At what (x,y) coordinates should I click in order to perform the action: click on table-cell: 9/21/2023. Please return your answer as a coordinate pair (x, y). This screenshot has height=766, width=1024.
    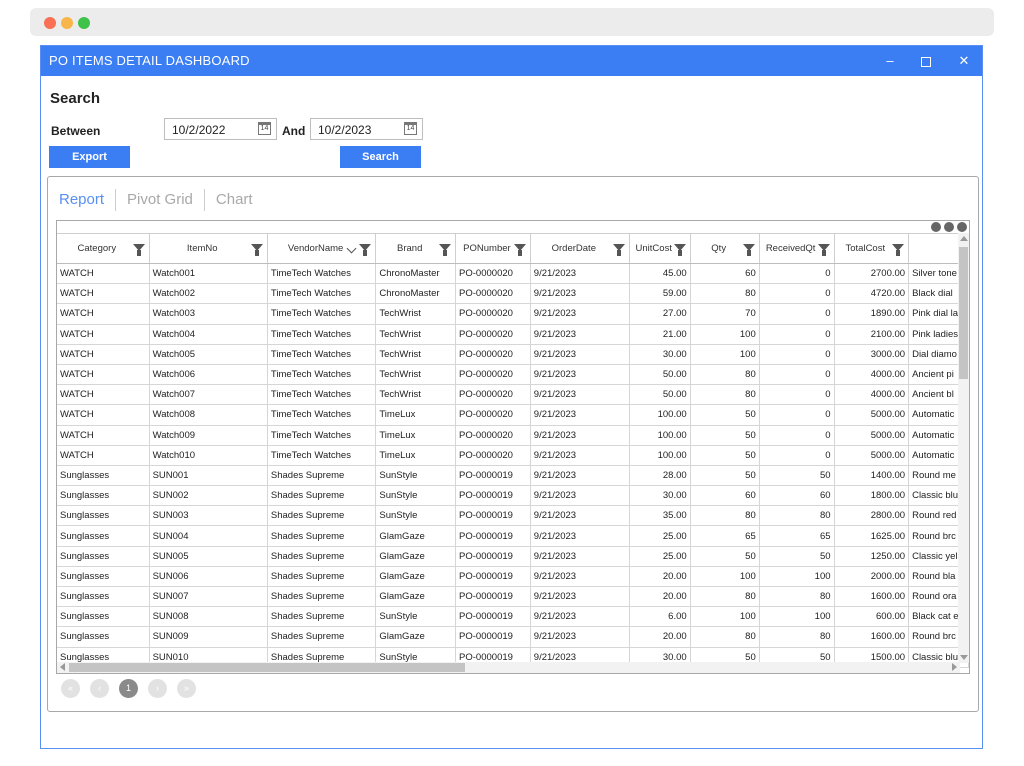
    Looking at the image, I should click on (580, 516).